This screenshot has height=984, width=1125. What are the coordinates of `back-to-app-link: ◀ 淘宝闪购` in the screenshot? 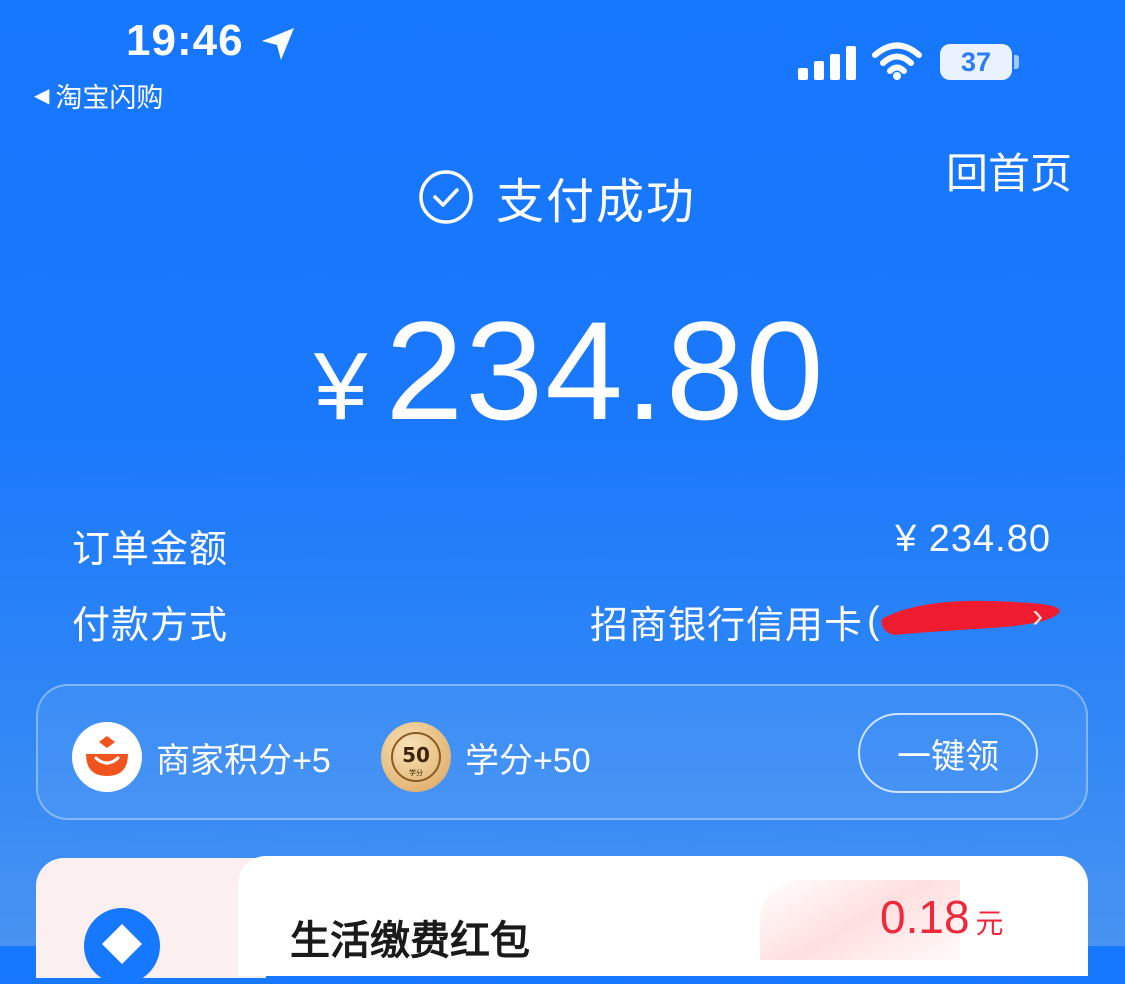 It's located at (98, 95).